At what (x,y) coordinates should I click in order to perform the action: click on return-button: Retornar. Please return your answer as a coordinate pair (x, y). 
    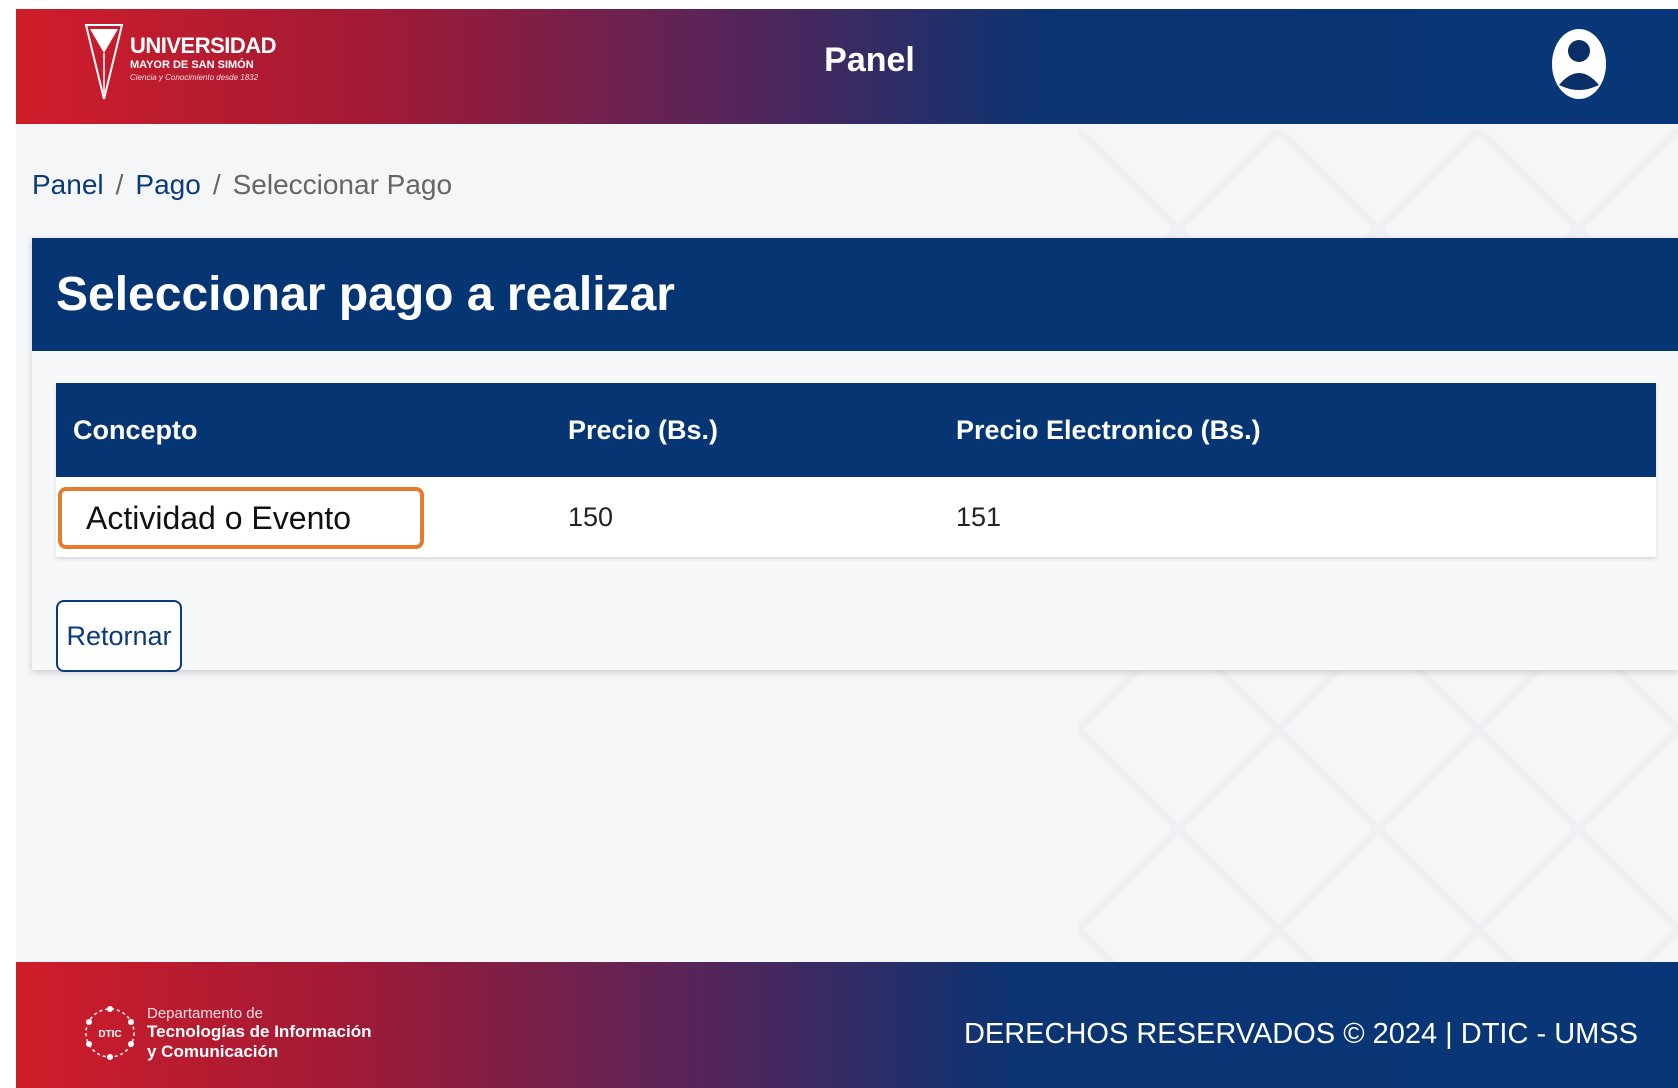
    Looking at the image, I should click on (119, 636).